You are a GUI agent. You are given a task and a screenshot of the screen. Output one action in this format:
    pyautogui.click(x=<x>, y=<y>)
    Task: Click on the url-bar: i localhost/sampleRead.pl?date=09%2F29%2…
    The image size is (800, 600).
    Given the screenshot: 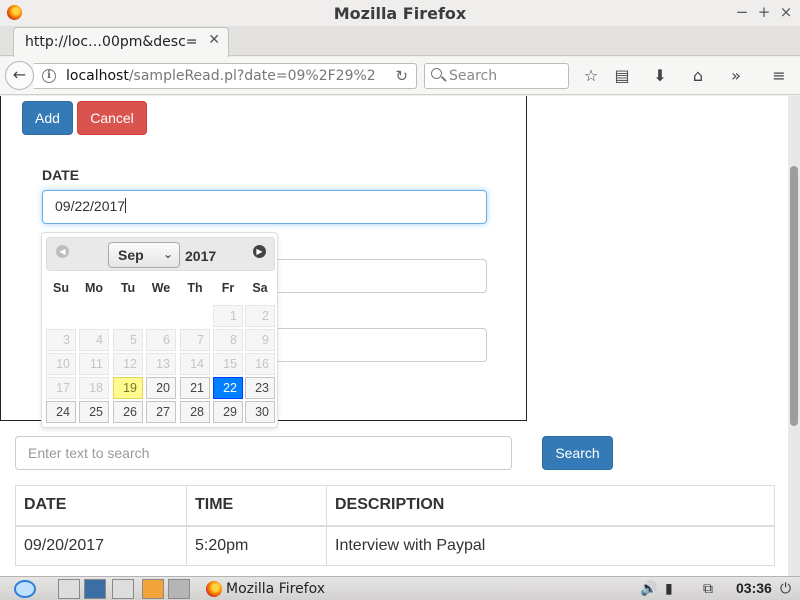 What is the action you would take?
    pyautogui.click(x=225, y=76)
    